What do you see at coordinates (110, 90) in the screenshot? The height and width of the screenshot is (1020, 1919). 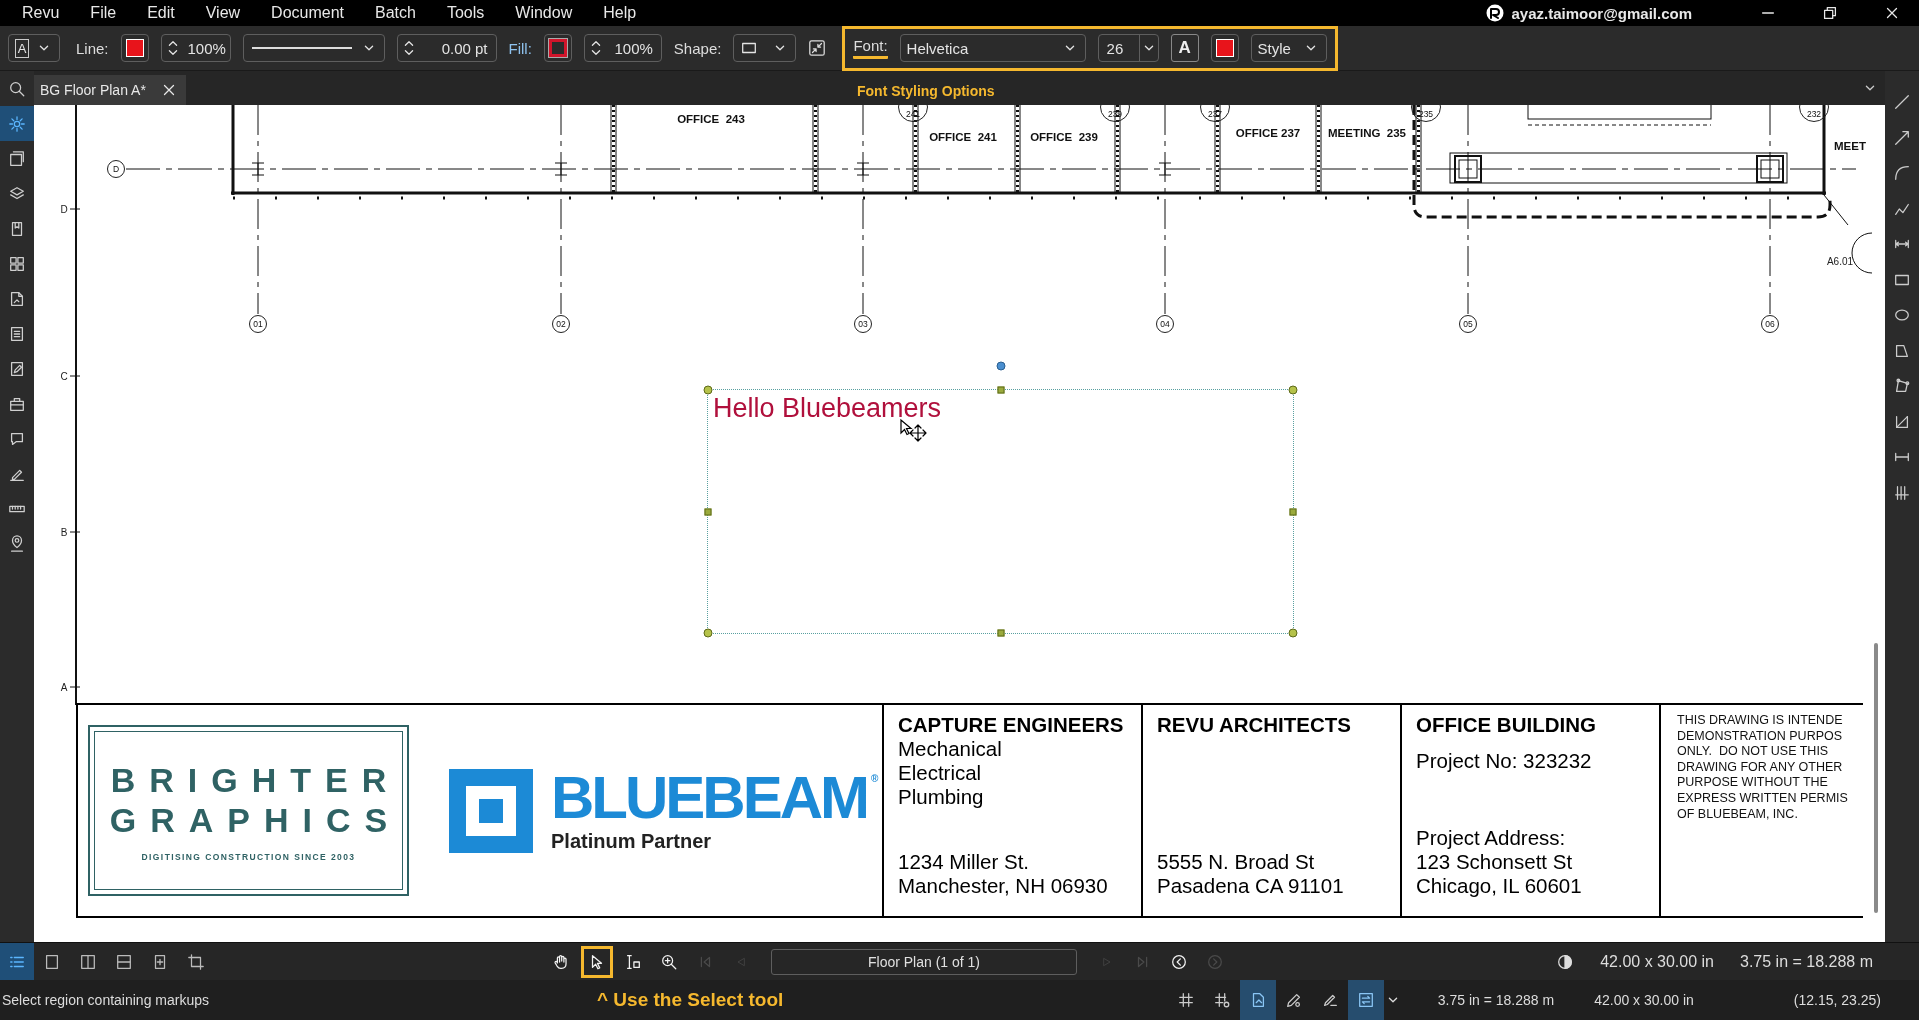 I see `document-tab: BG Floor Plan A*` at bounding box center [110, 90].